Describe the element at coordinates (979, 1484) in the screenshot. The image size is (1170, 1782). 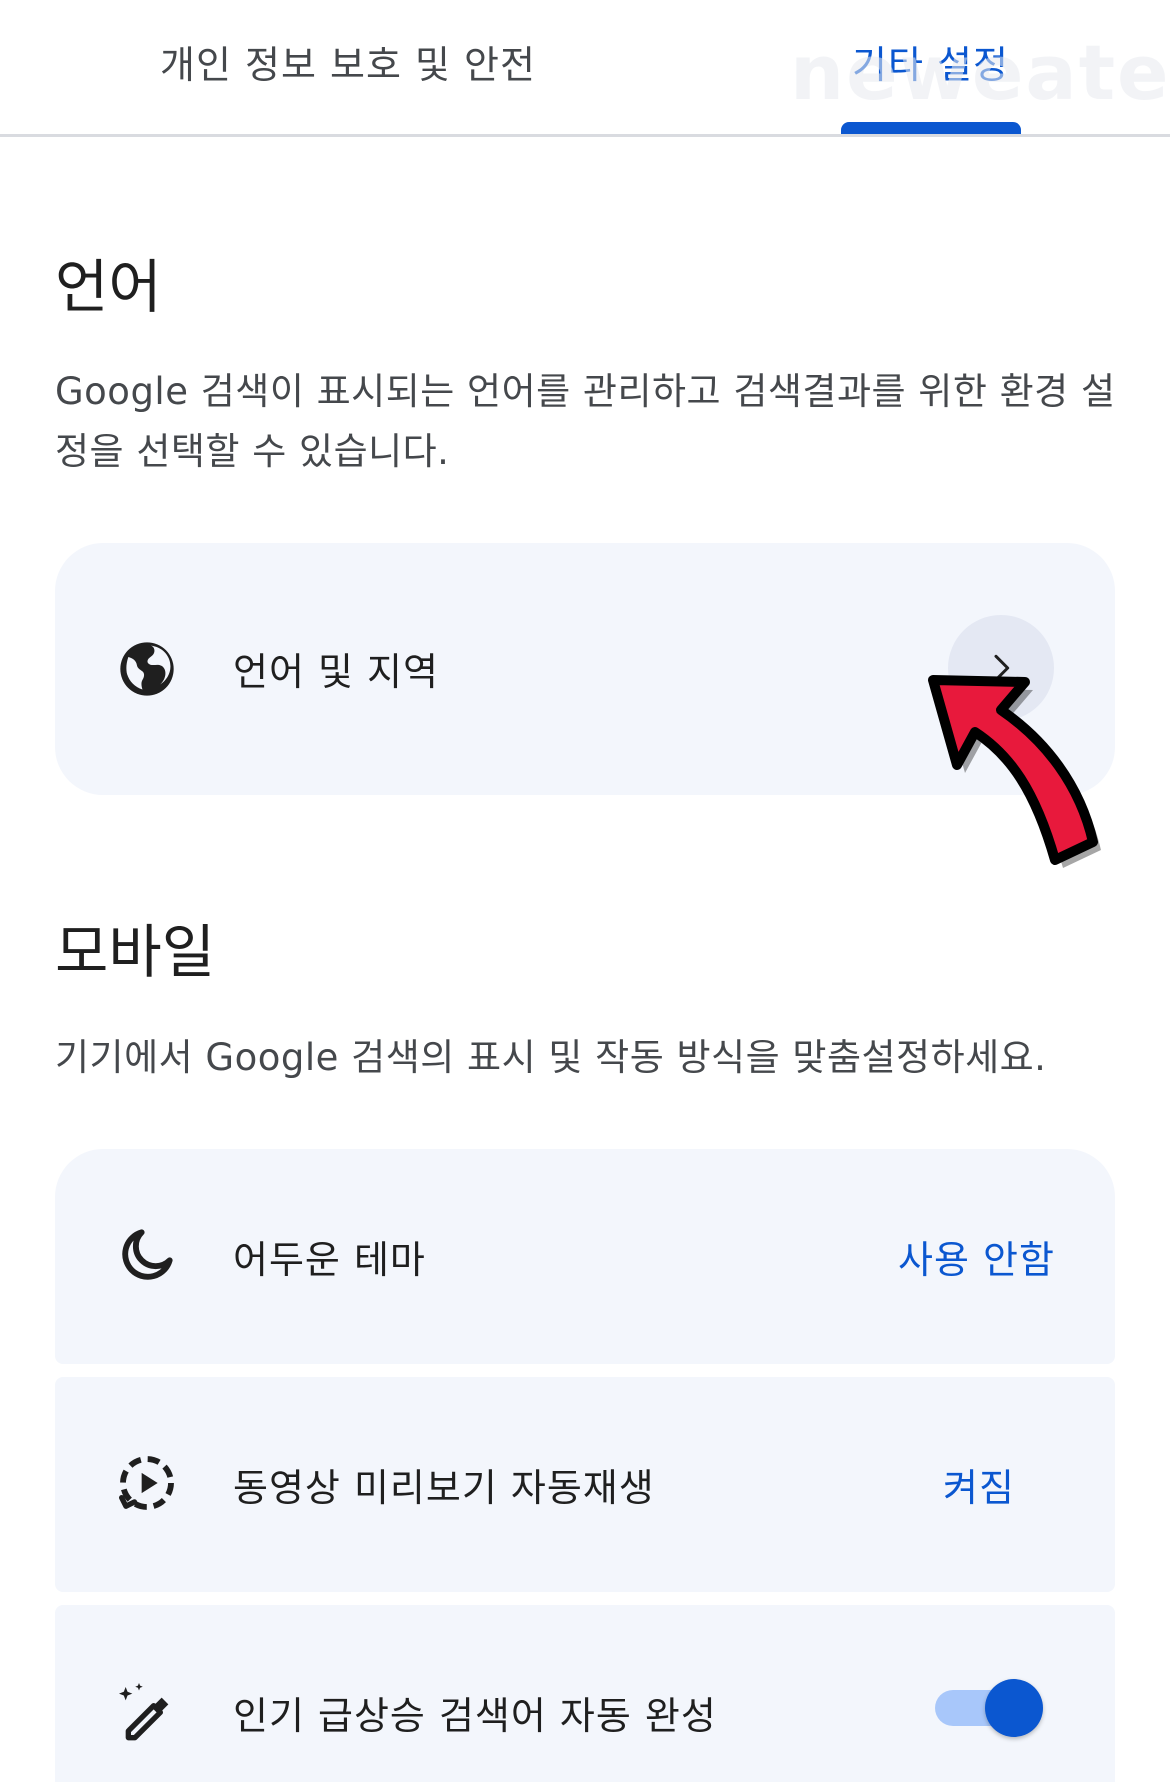
I see `video-autoplay-value: 켜짐` at that location.